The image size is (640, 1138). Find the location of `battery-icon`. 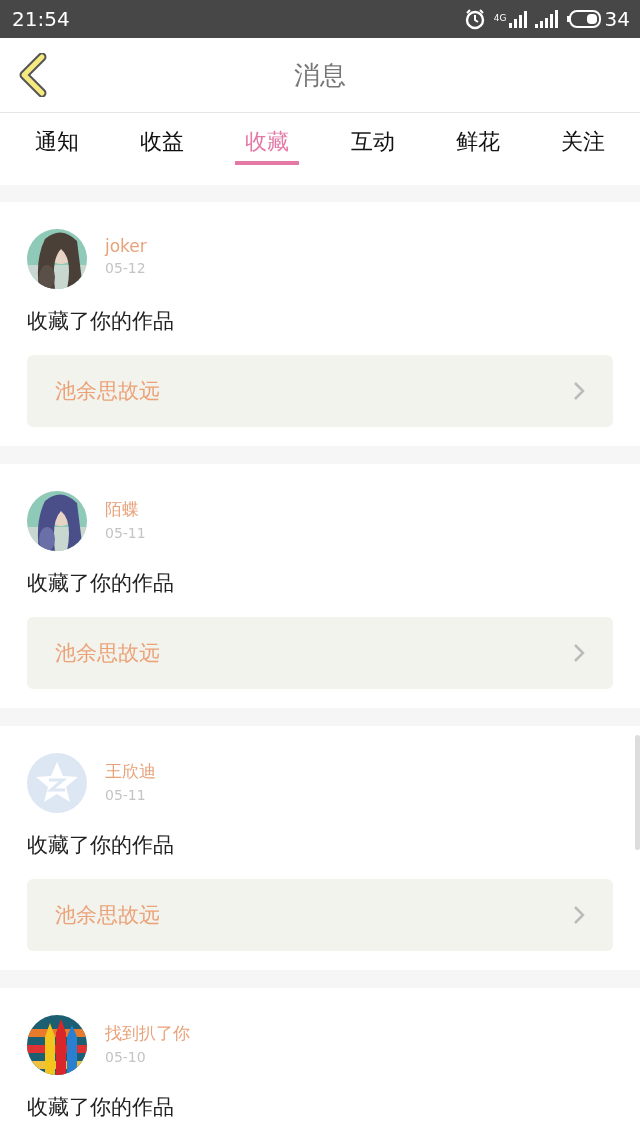

battery-icon is located at coordinates (583, 19).